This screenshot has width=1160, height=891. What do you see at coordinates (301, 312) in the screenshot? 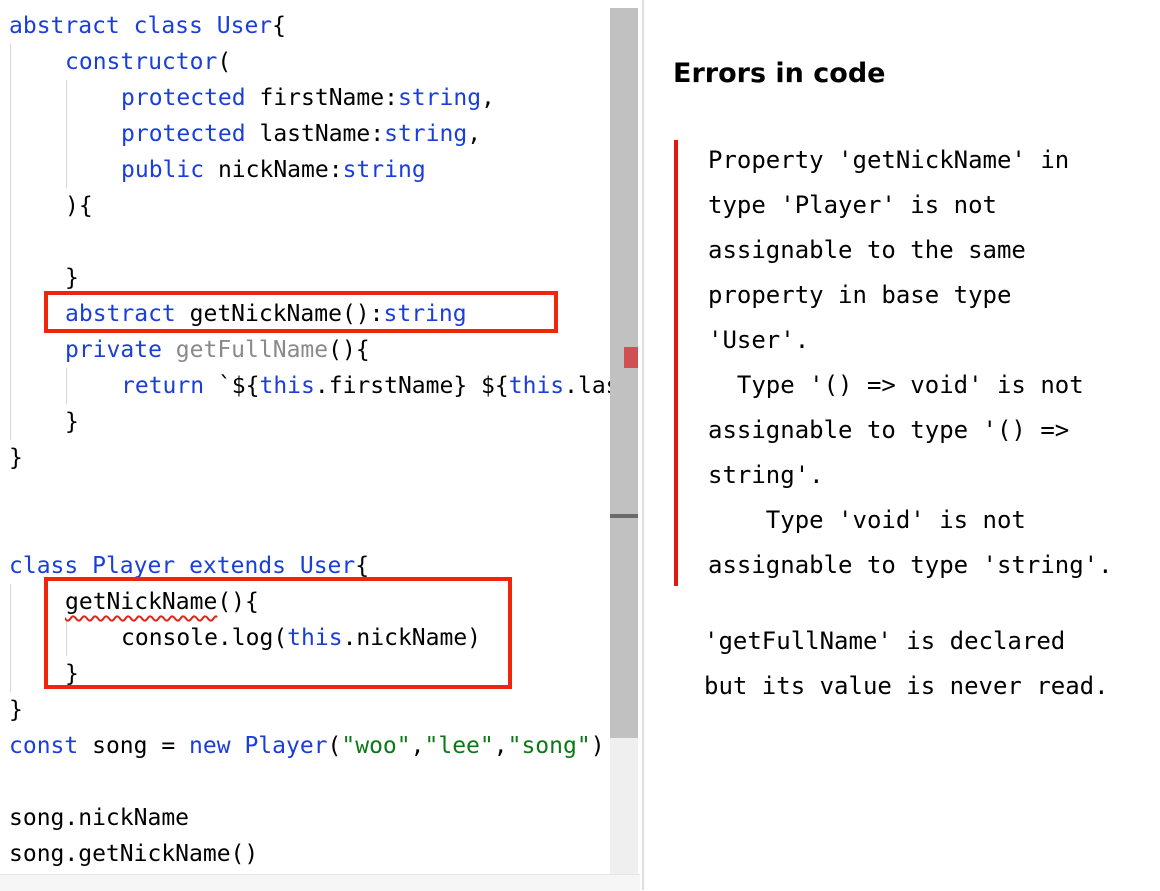
I see `highlight-box-abstract-method` at bounding box center [301, 312].